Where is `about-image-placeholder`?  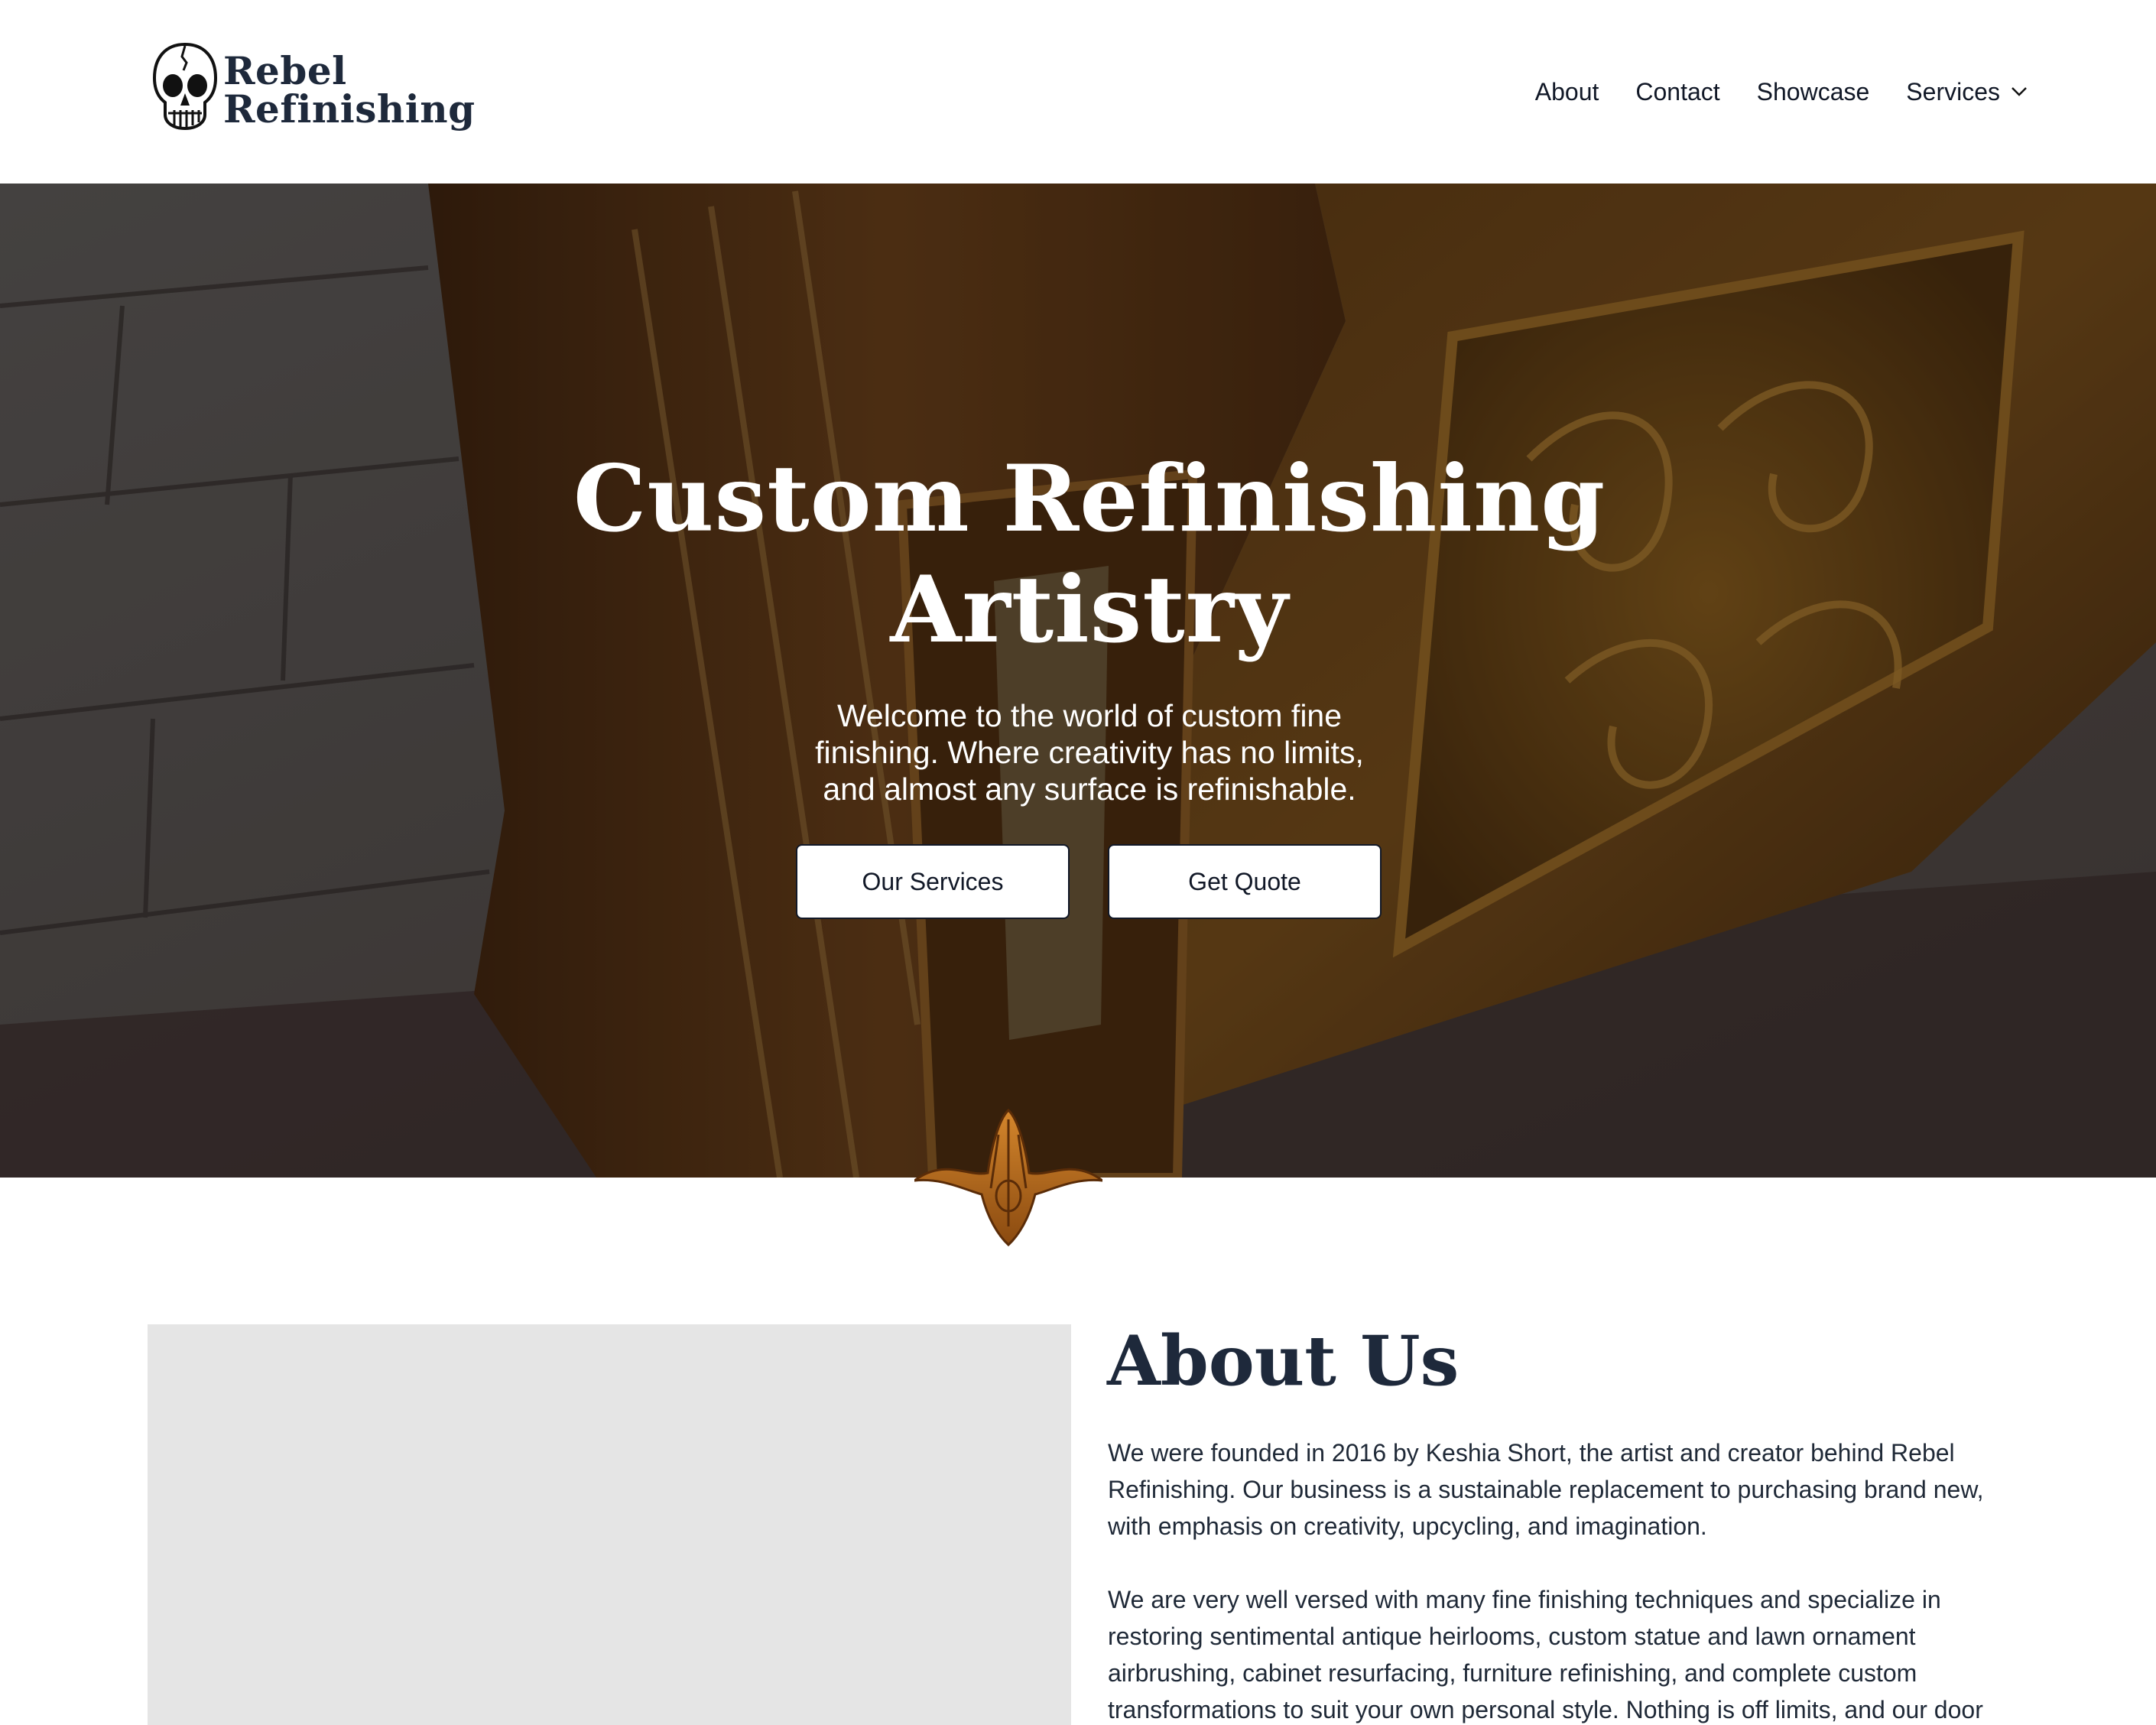 about-image-placeholder is located at coordinates (609, 1524).